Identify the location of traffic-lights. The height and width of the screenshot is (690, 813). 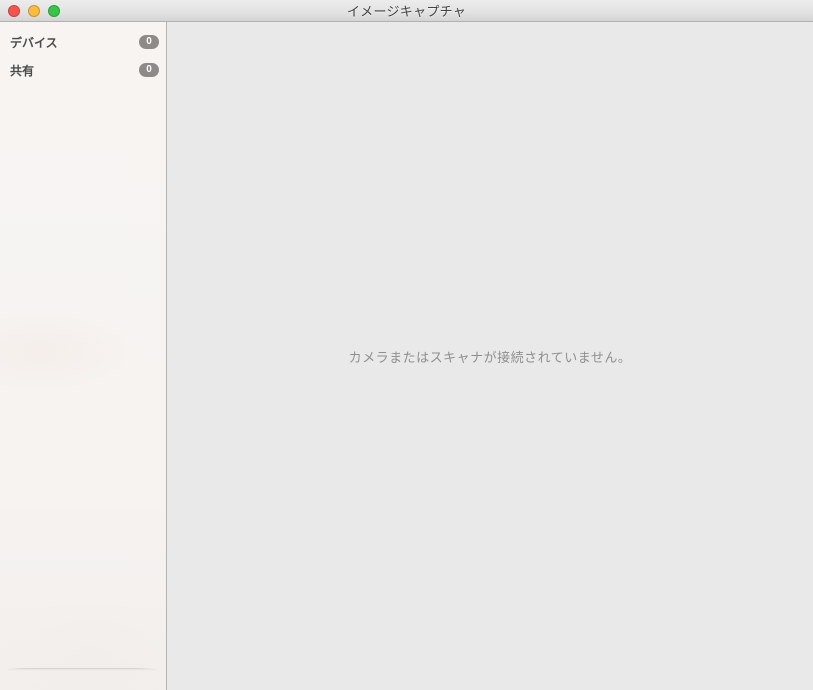
(34, 11).